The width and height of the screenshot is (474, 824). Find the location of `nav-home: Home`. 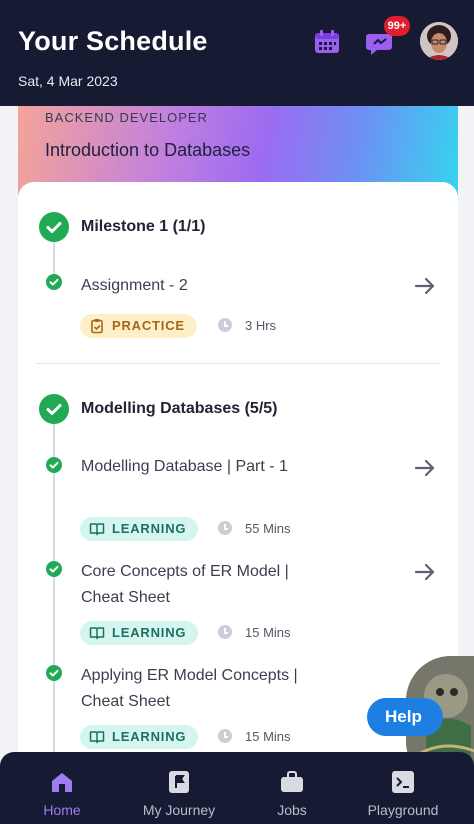

nav-home: Home is located at coordinates (62, 788).